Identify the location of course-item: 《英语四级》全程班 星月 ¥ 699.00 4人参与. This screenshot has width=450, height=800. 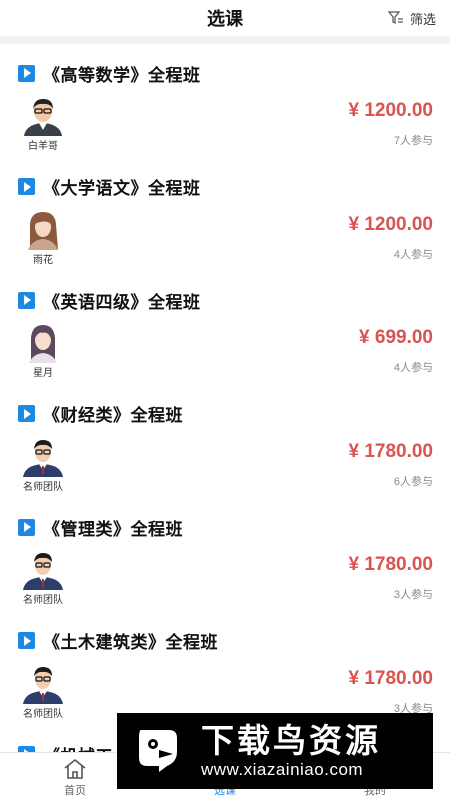
(225, 328).